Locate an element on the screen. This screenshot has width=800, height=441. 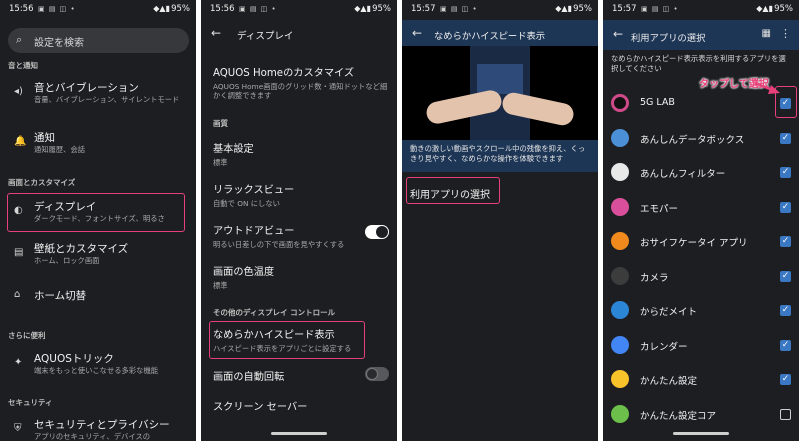
display-item-smooth: なめらかハイスピード表示 ハイスピード表示をアプリごとに設定する is located at coordinates (302, 339).